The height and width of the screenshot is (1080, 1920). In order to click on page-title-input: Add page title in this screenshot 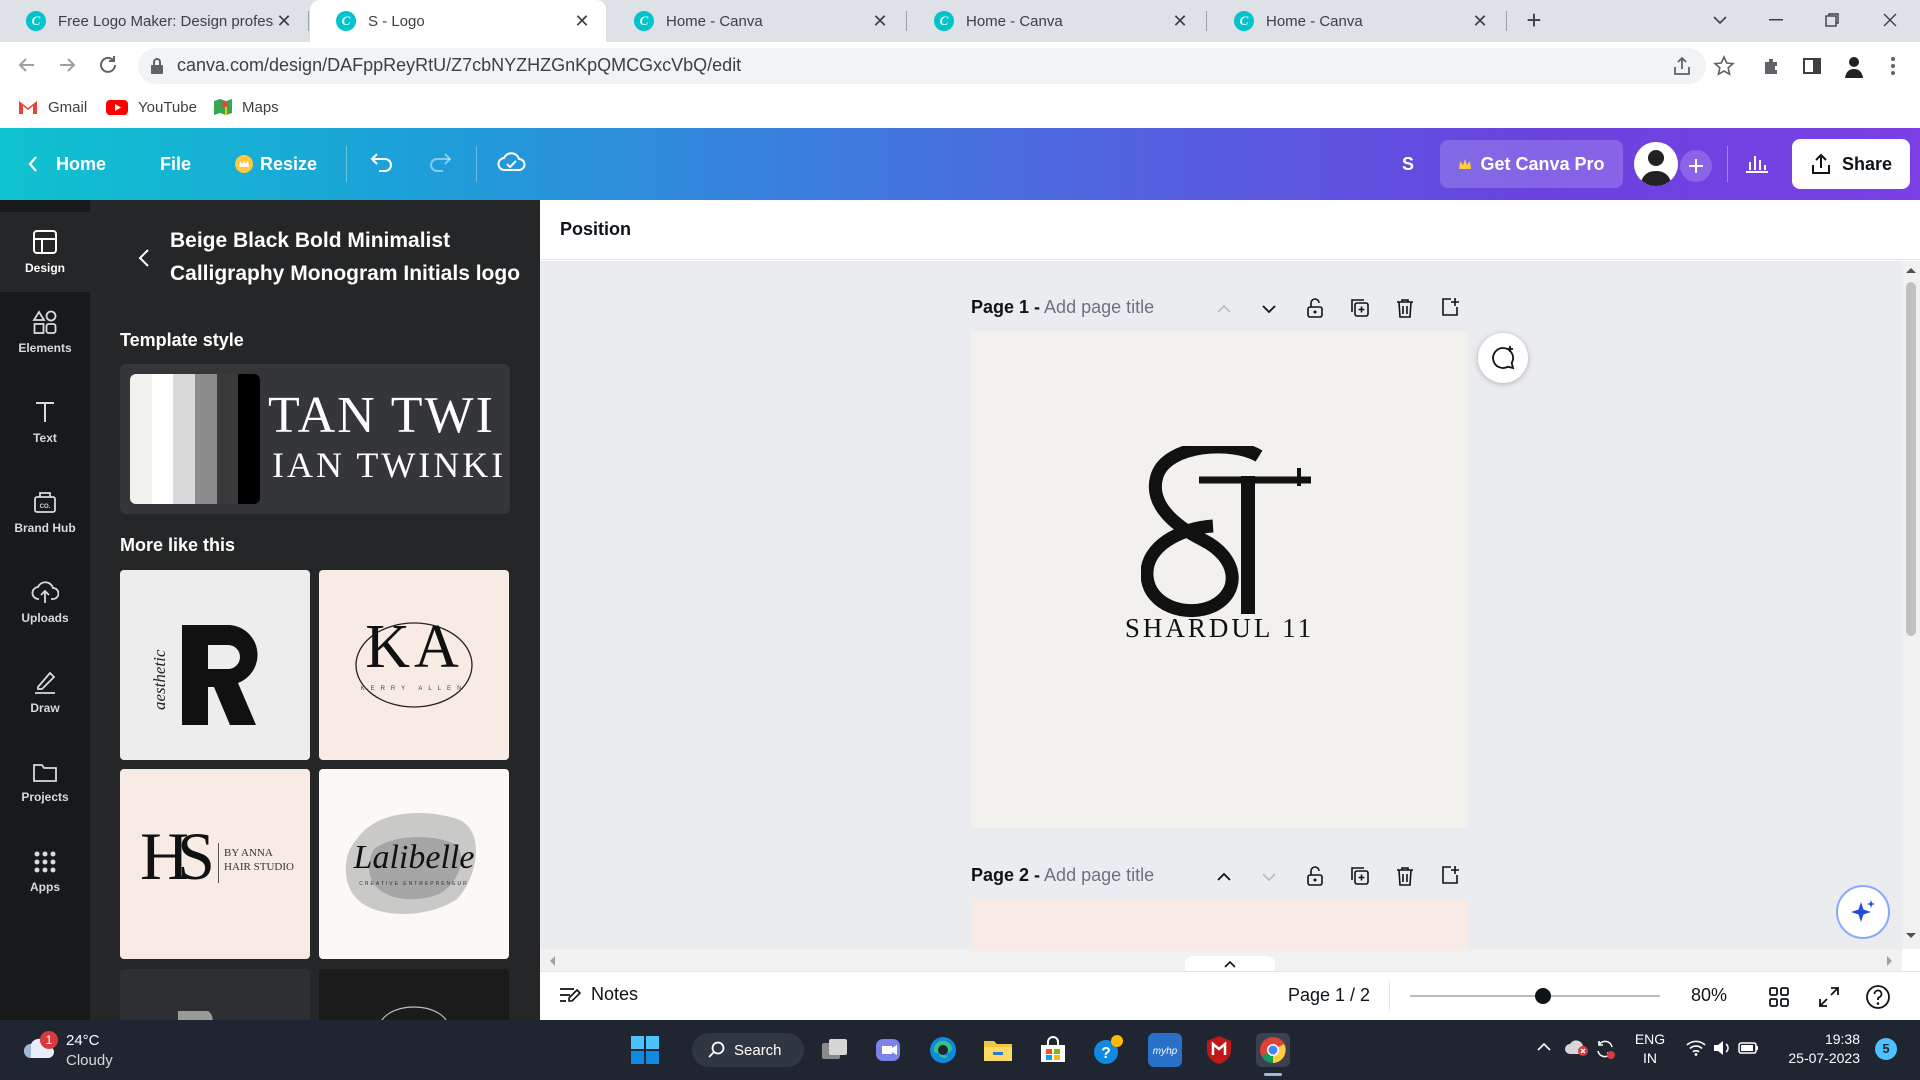, I will do `click(1099, 307)`.